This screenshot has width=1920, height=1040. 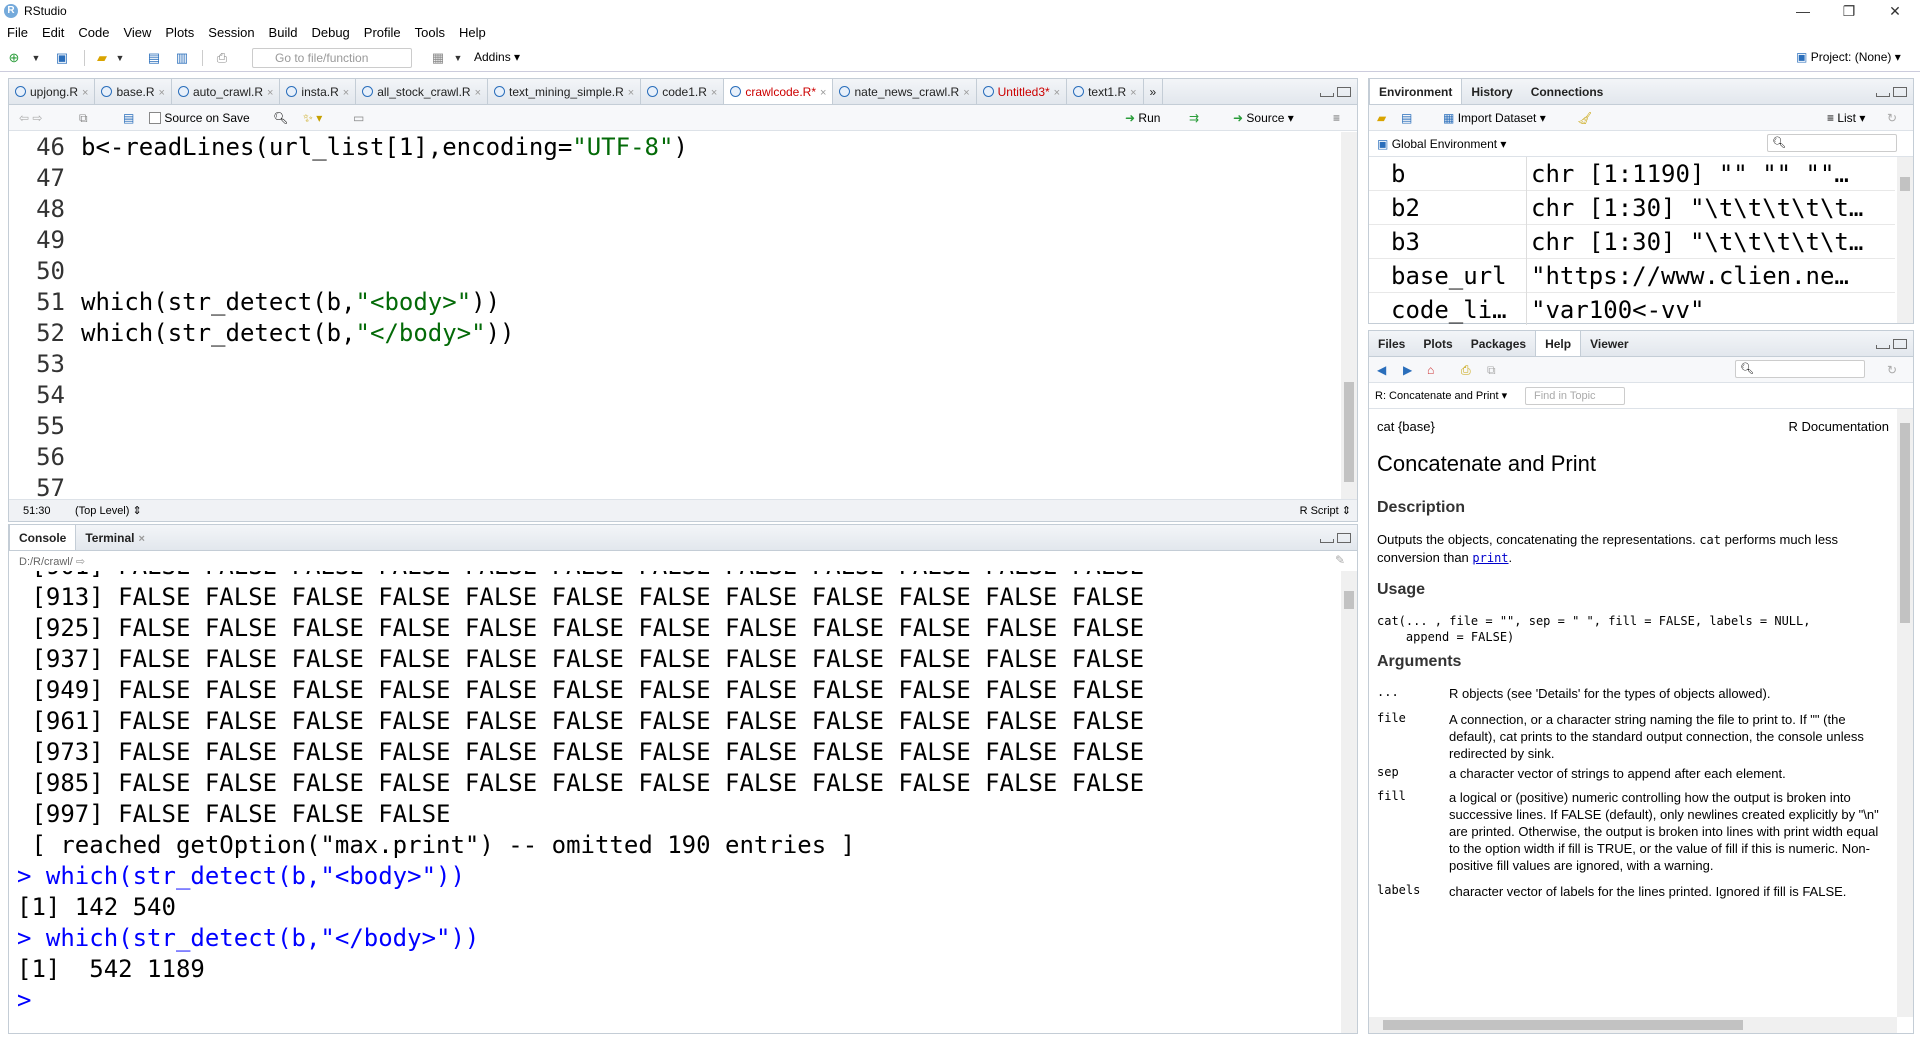 What do you see at coordinates (222, 58) in the screenshot?
I see `print-icon: ⎙` at bounding box center [222, 58].